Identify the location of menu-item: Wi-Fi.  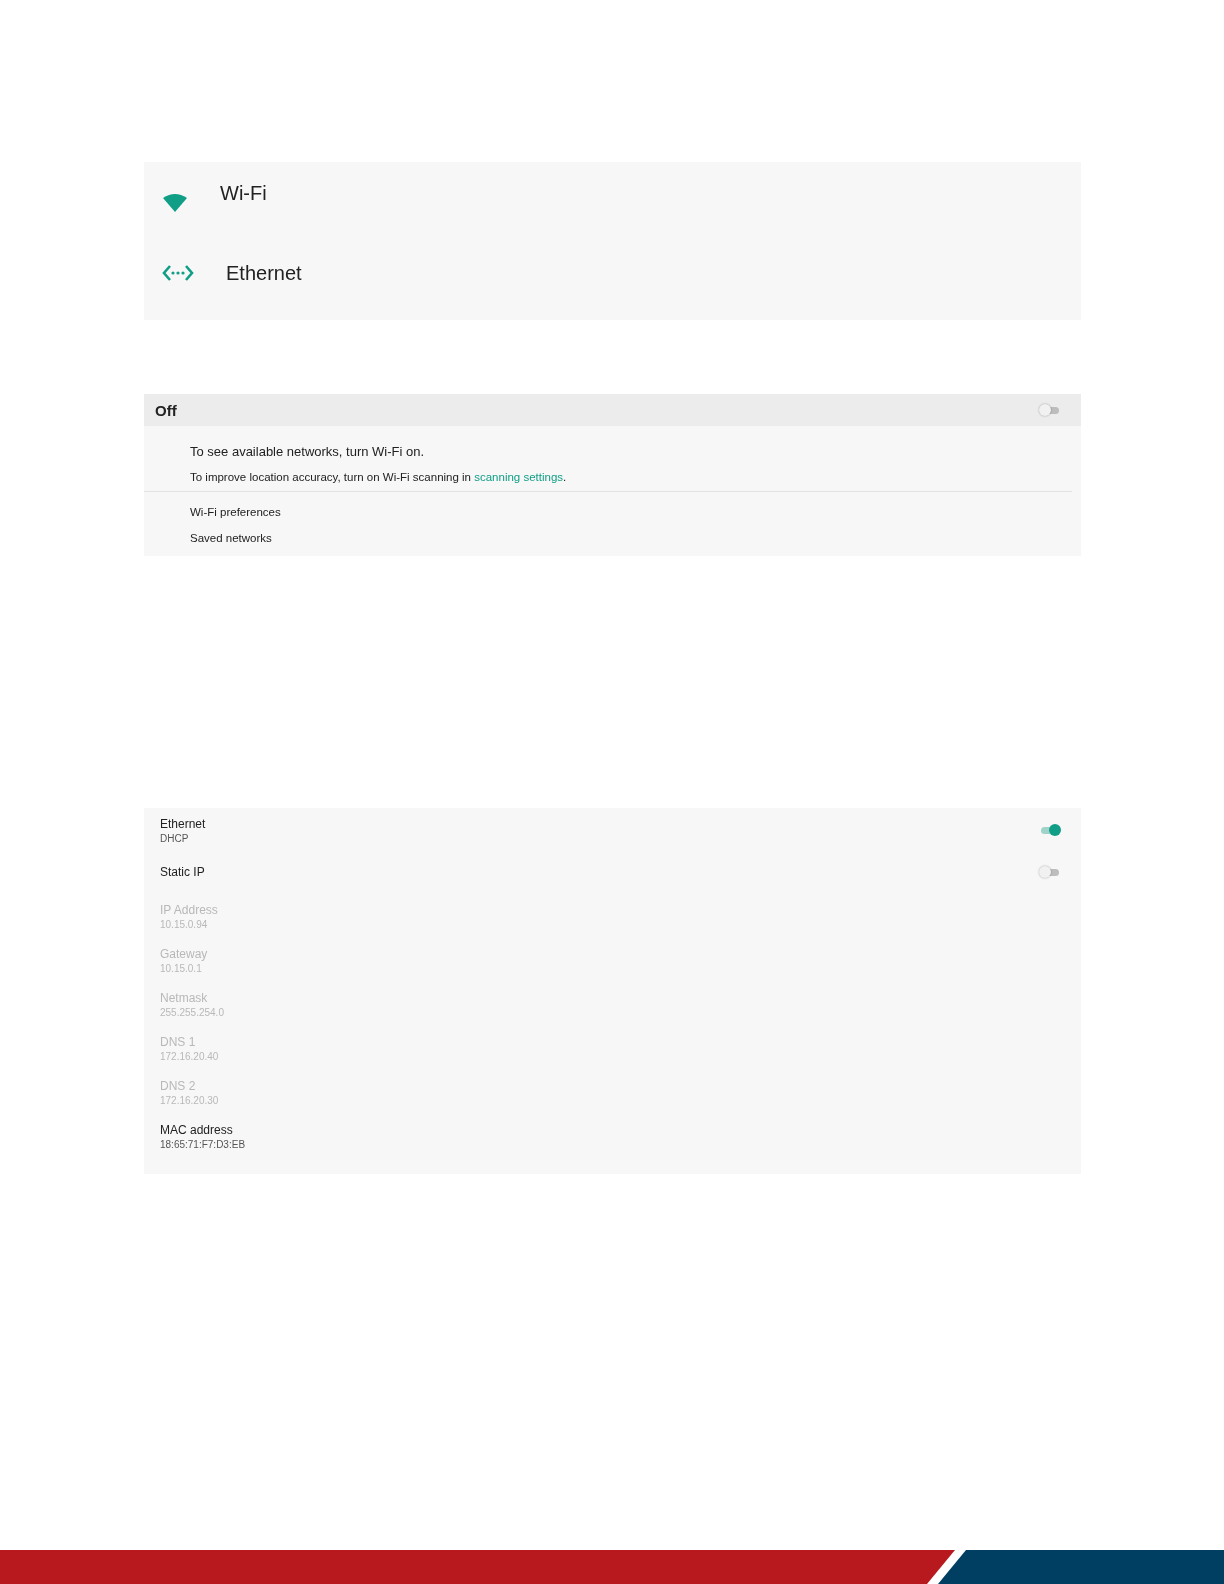
(243, 193).